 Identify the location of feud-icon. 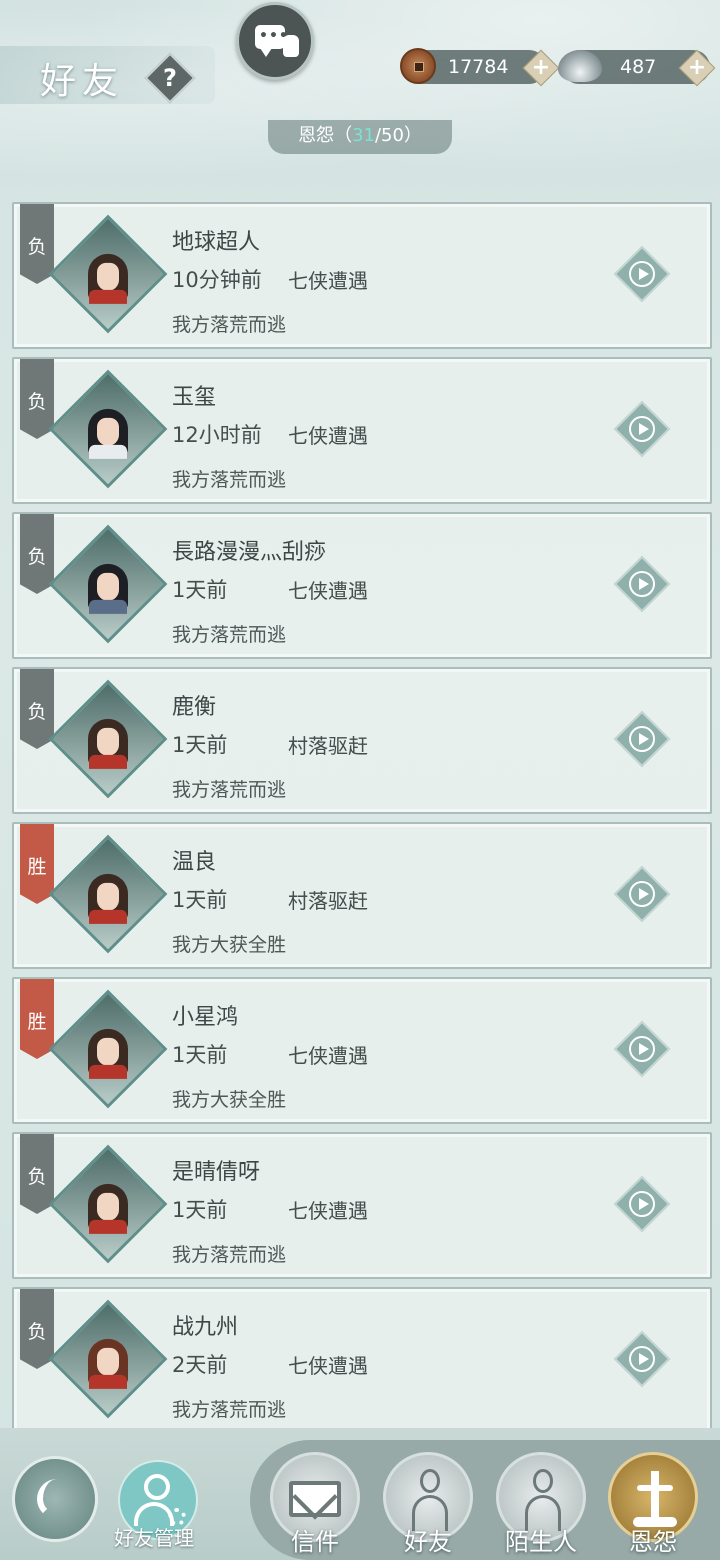
(655, 1500).